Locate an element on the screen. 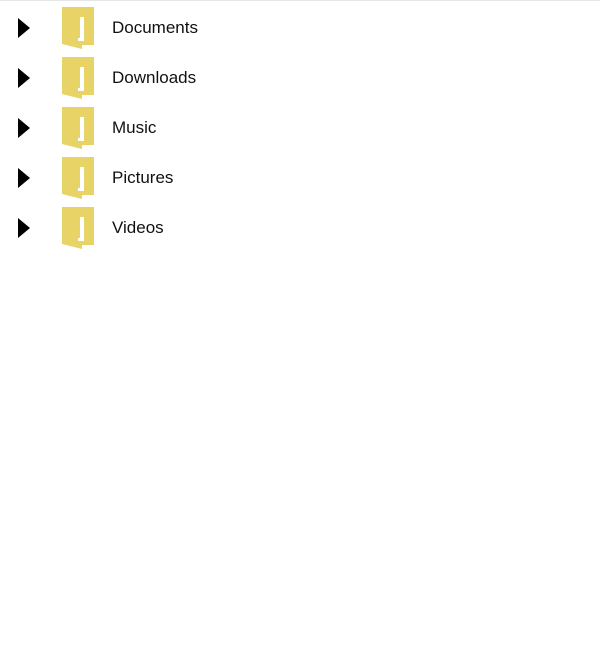 The width and height of the screenshot is (600, 663). tree-item-label: Pictures is located at coordinates (143, 177).